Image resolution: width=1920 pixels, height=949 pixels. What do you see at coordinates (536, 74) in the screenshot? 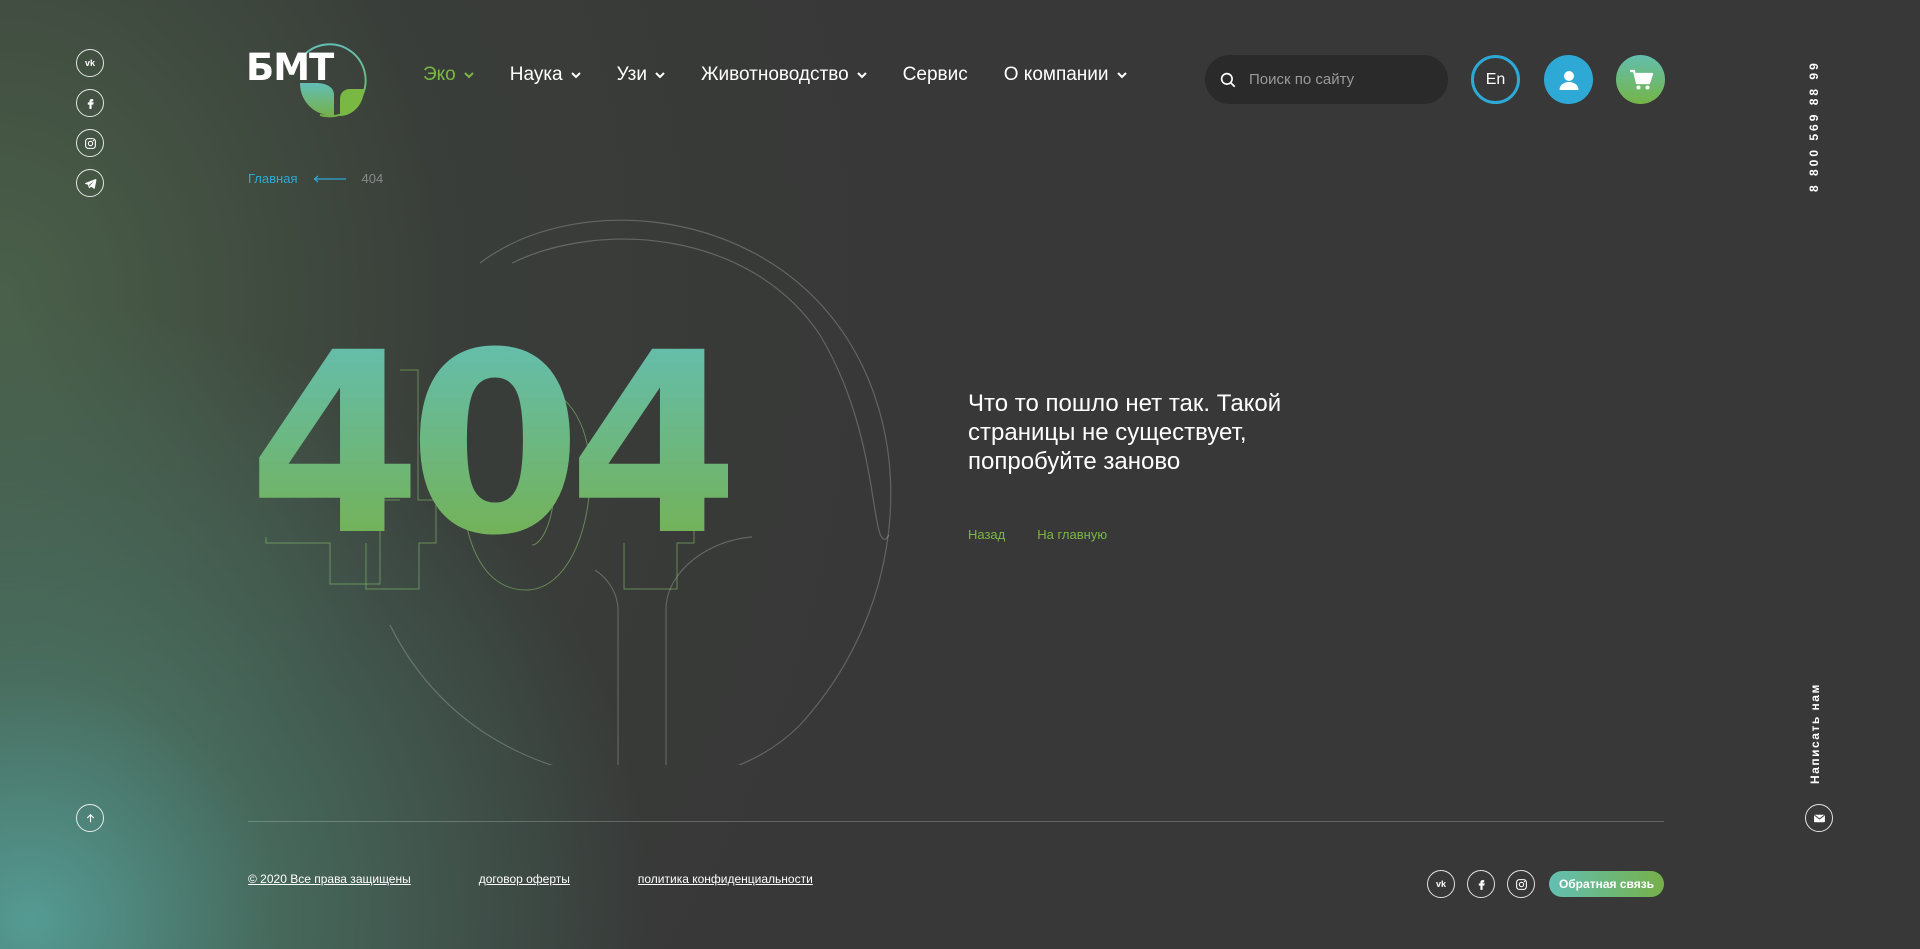
I see `nav-item-label: Наука` at bounding box center [536, 74].